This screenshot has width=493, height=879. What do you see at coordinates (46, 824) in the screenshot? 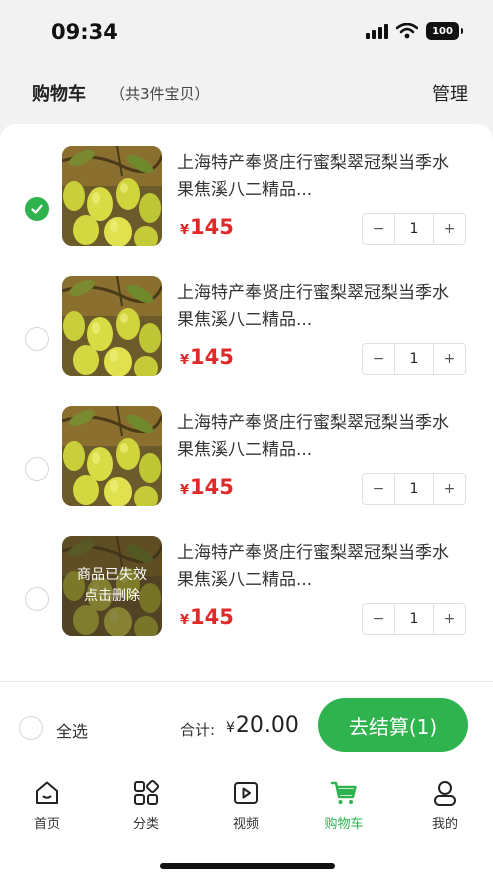
I see `tab-label: 首页` at bounding box center [46, 824].